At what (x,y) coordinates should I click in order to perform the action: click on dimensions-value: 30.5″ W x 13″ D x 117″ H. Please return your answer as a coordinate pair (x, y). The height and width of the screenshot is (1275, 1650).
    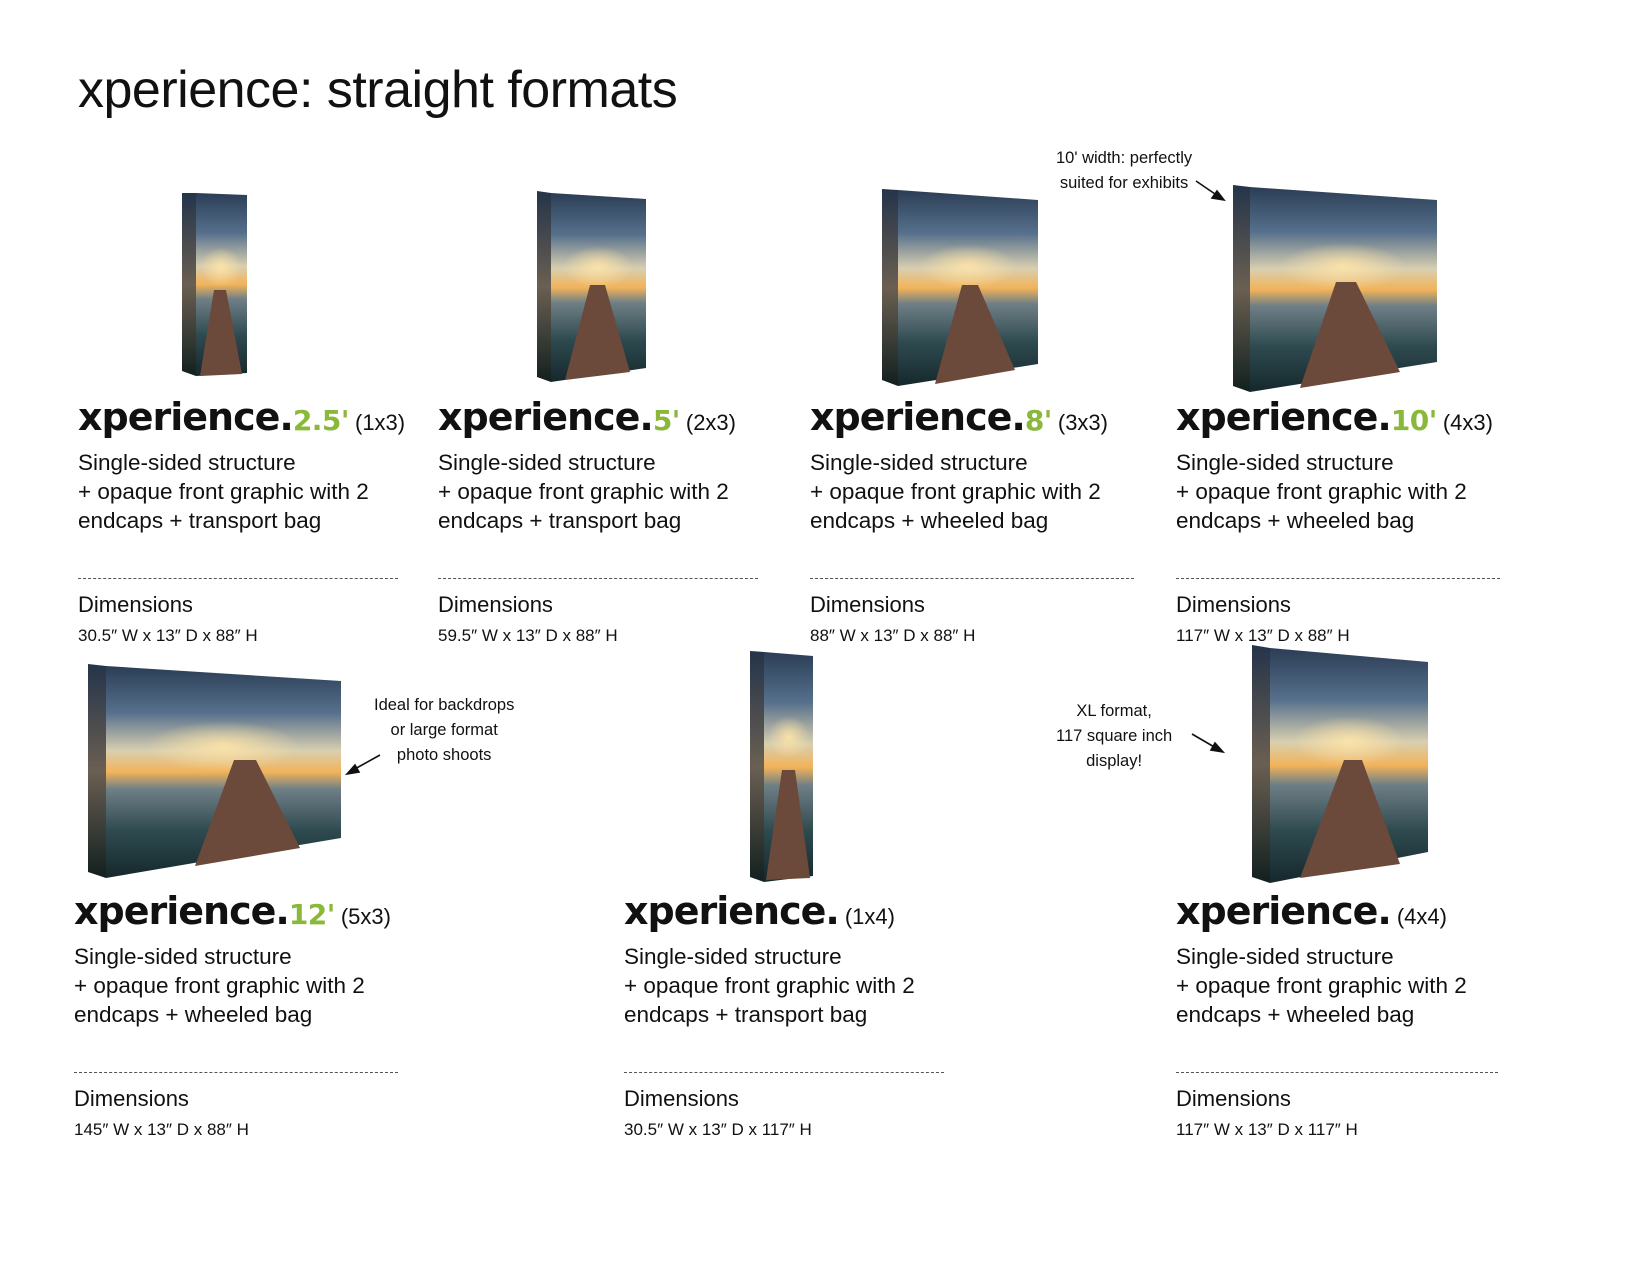
    Looking at the image, I should click on (718, 1129).